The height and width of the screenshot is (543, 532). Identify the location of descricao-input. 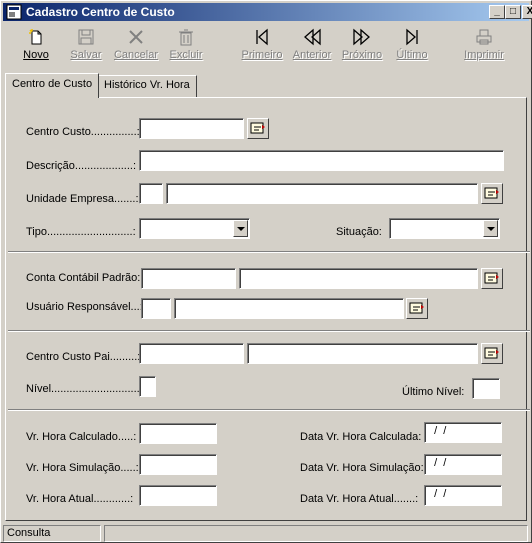
(321, 160).